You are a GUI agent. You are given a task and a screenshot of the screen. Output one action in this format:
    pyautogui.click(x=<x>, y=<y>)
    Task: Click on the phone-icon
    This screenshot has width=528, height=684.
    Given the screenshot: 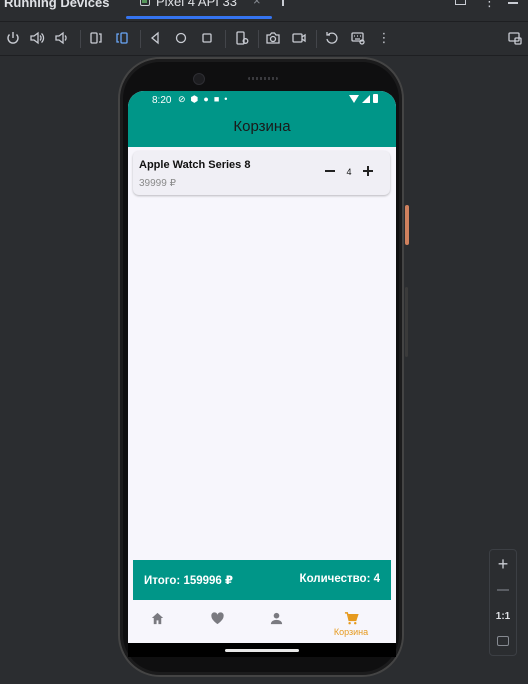 What is the action you would take?
    pyautogui.click(x=145, y=3)
    